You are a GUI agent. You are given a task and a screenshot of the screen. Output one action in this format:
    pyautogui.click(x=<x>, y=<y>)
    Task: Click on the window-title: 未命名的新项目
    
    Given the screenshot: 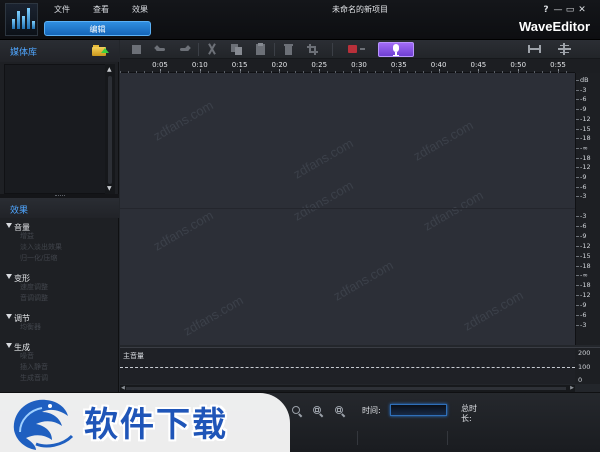 What is the action you would take?
    pyautogui.click(x=360, y=9)
    